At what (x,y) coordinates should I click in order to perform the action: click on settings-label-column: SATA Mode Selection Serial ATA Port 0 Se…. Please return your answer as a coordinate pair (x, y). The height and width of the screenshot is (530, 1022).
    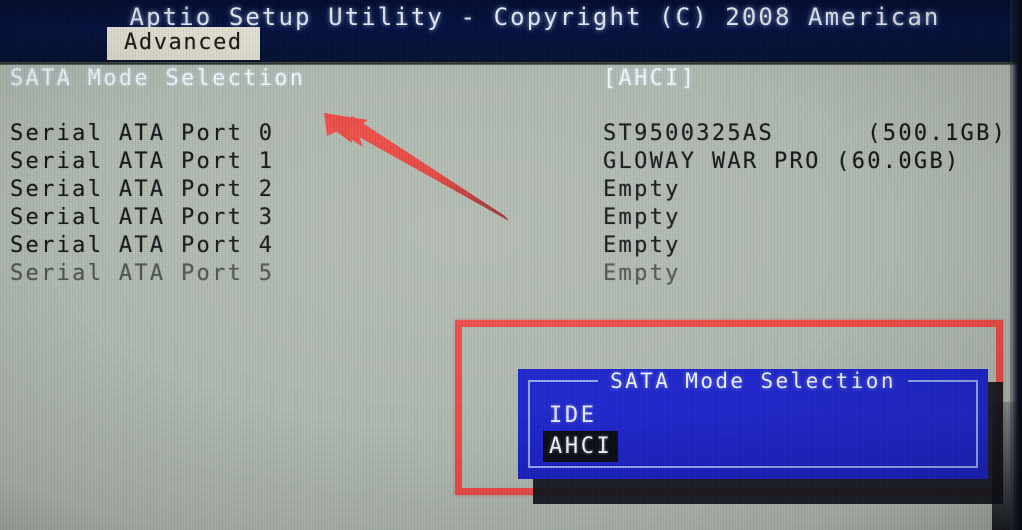
    Looking at the image, I should click on (157, 176).